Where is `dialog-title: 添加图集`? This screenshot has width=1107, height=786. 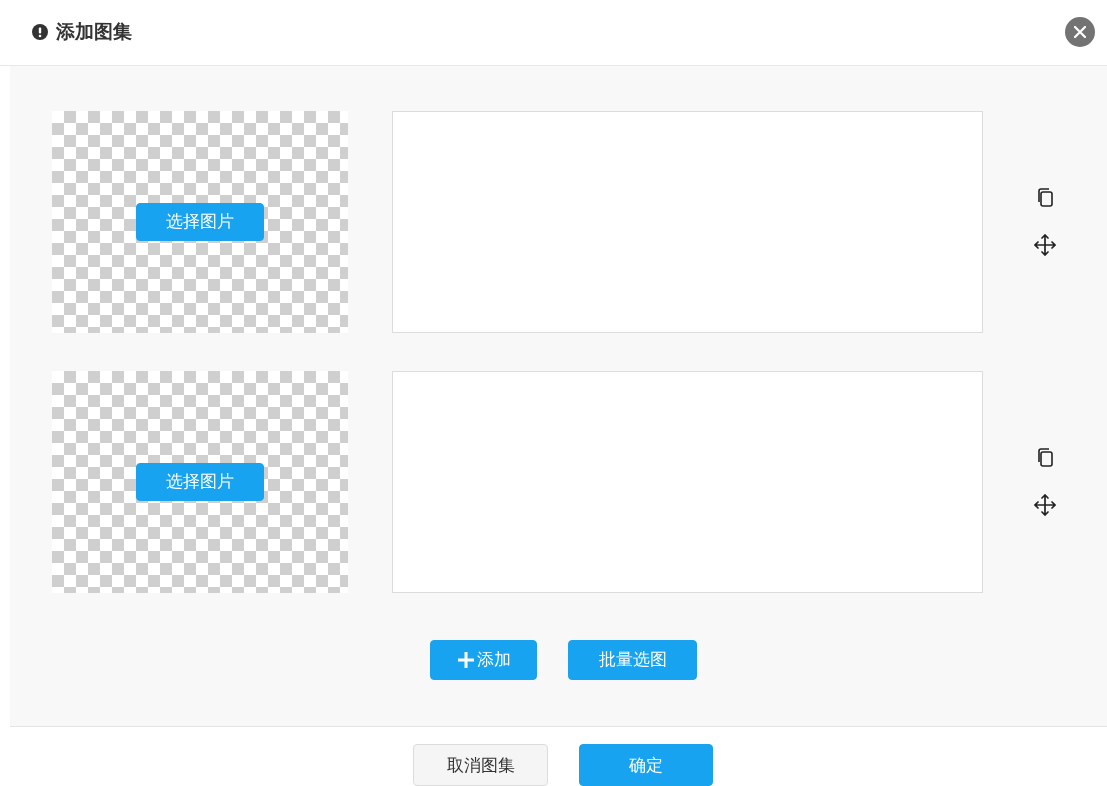 dialog-title: 添加图集 is located at coordinates (94, 32).